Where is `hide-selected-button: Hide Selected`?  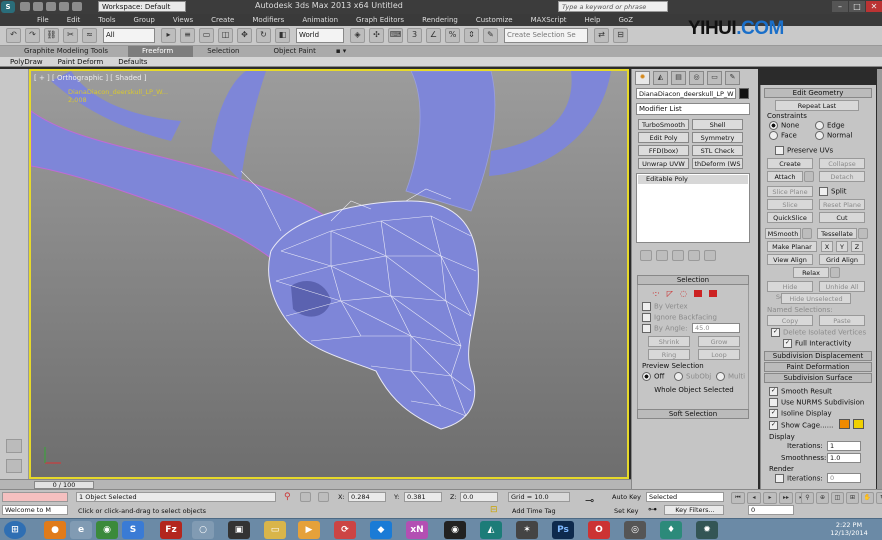 hide-selected-button: Hide Selected is located at coordinates (790, 291).